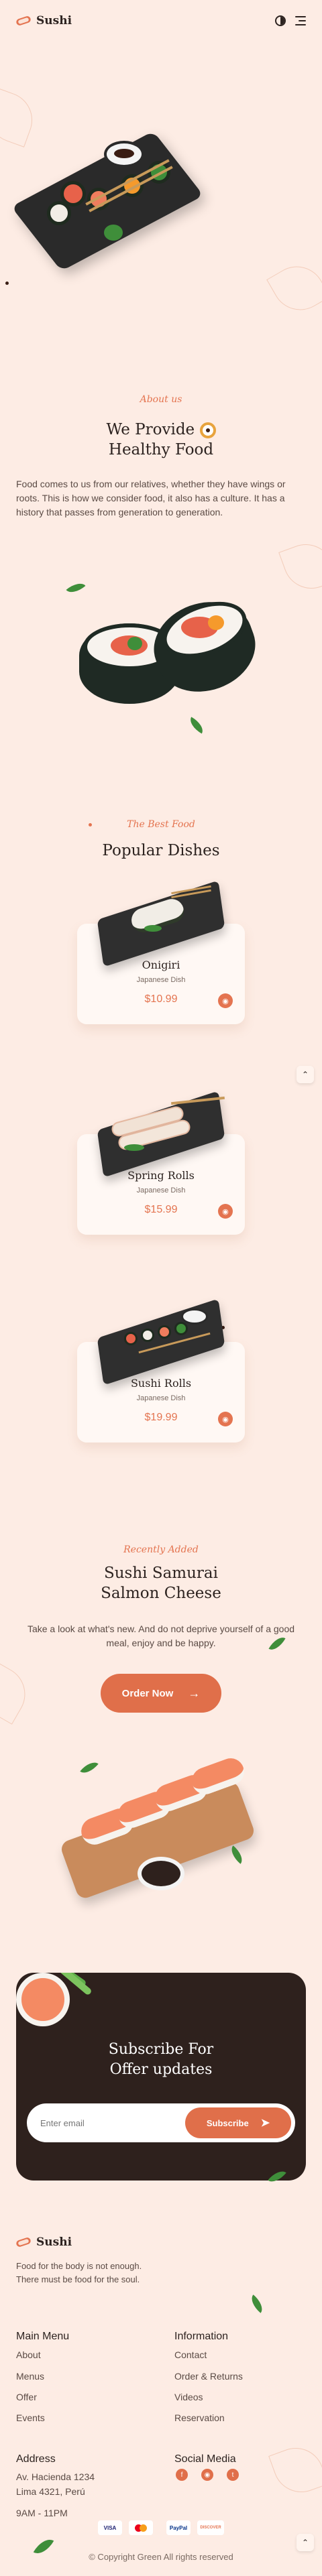 The height and width of the screenshot is (2576, 322). I want to click on social-media-title: Social Media, so click(205, 2459).